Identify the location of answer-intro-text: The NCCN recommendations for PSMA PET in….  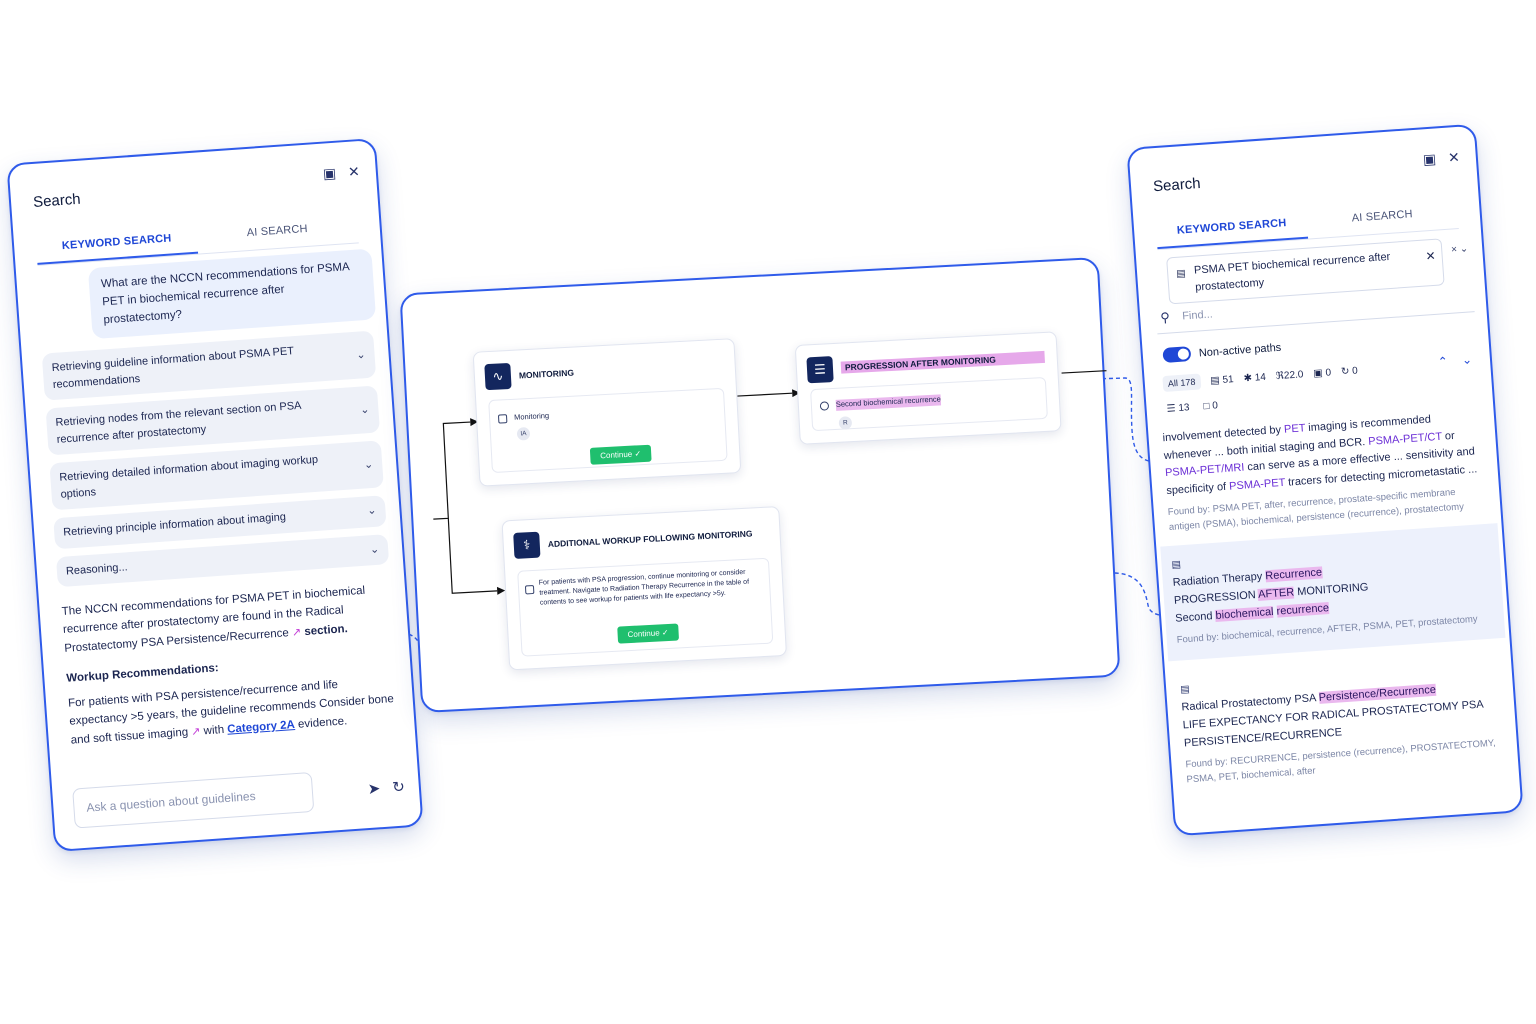
(213, 619).